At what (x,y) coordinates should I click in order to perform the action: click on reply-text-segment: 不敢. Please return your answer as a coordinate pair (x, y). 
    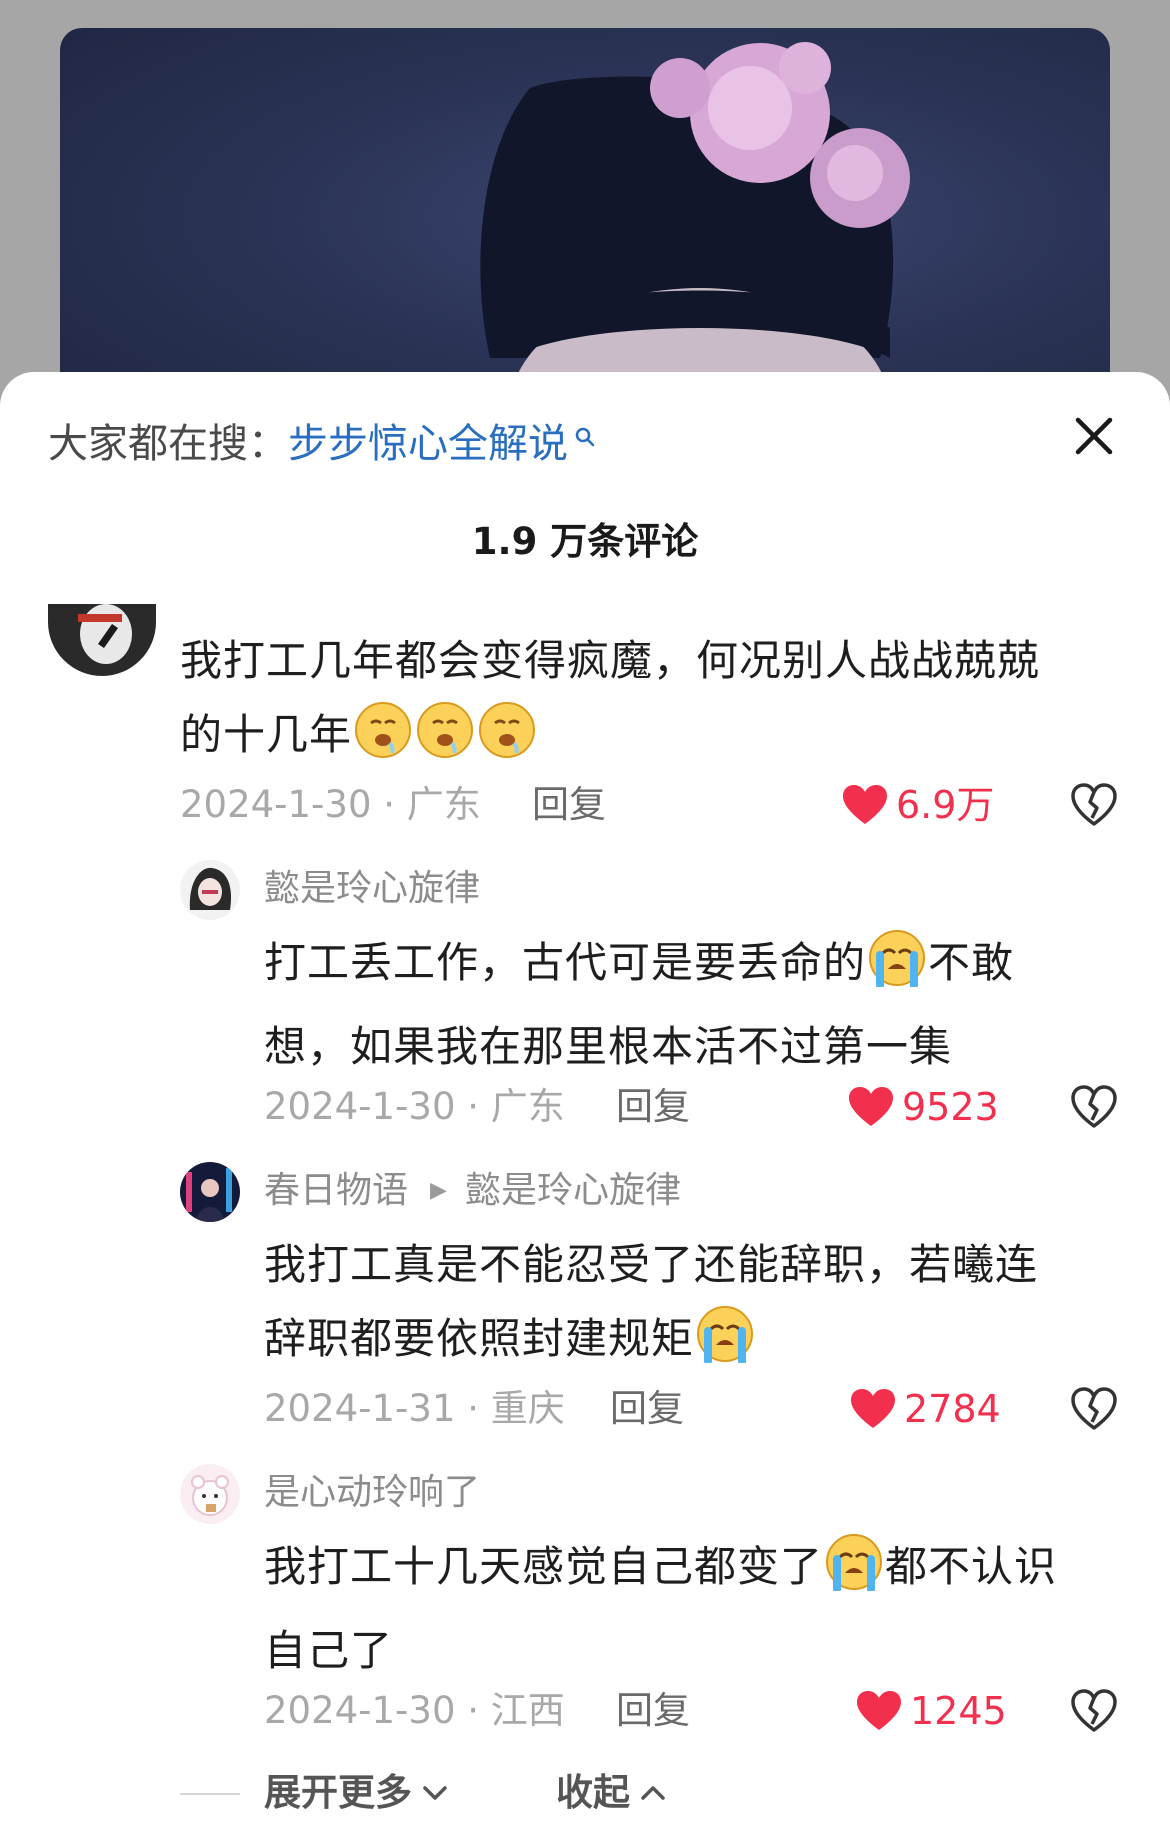
    Looking at the image, I should click on (971, 962).